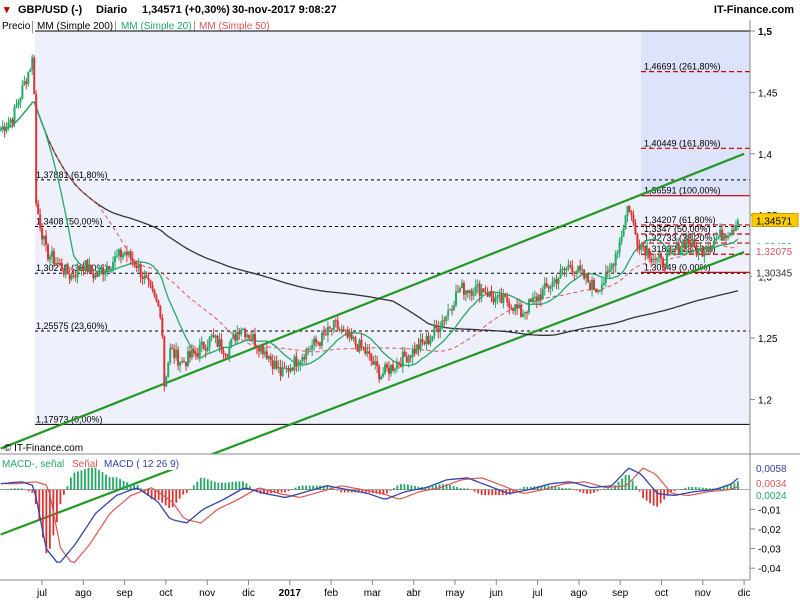  I want to click on x-tick-label: nov, so click(703, 593).